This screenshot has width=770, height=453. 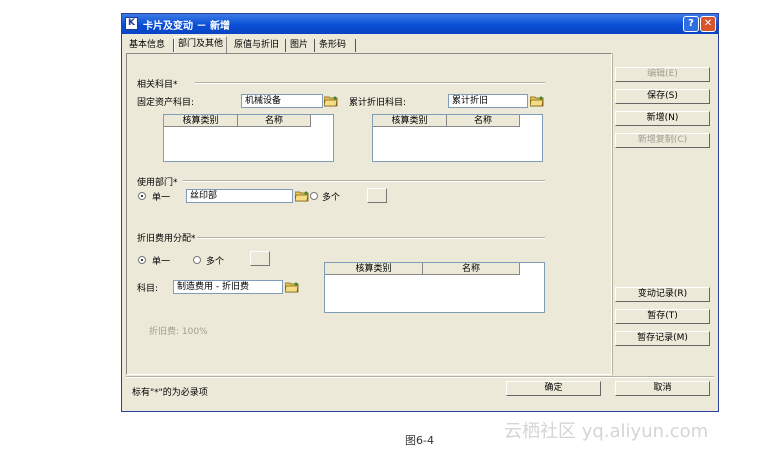 I want to click on title-bar: K 卡片及变动 － 新增 ? ✕, so click(x=420, y=24).